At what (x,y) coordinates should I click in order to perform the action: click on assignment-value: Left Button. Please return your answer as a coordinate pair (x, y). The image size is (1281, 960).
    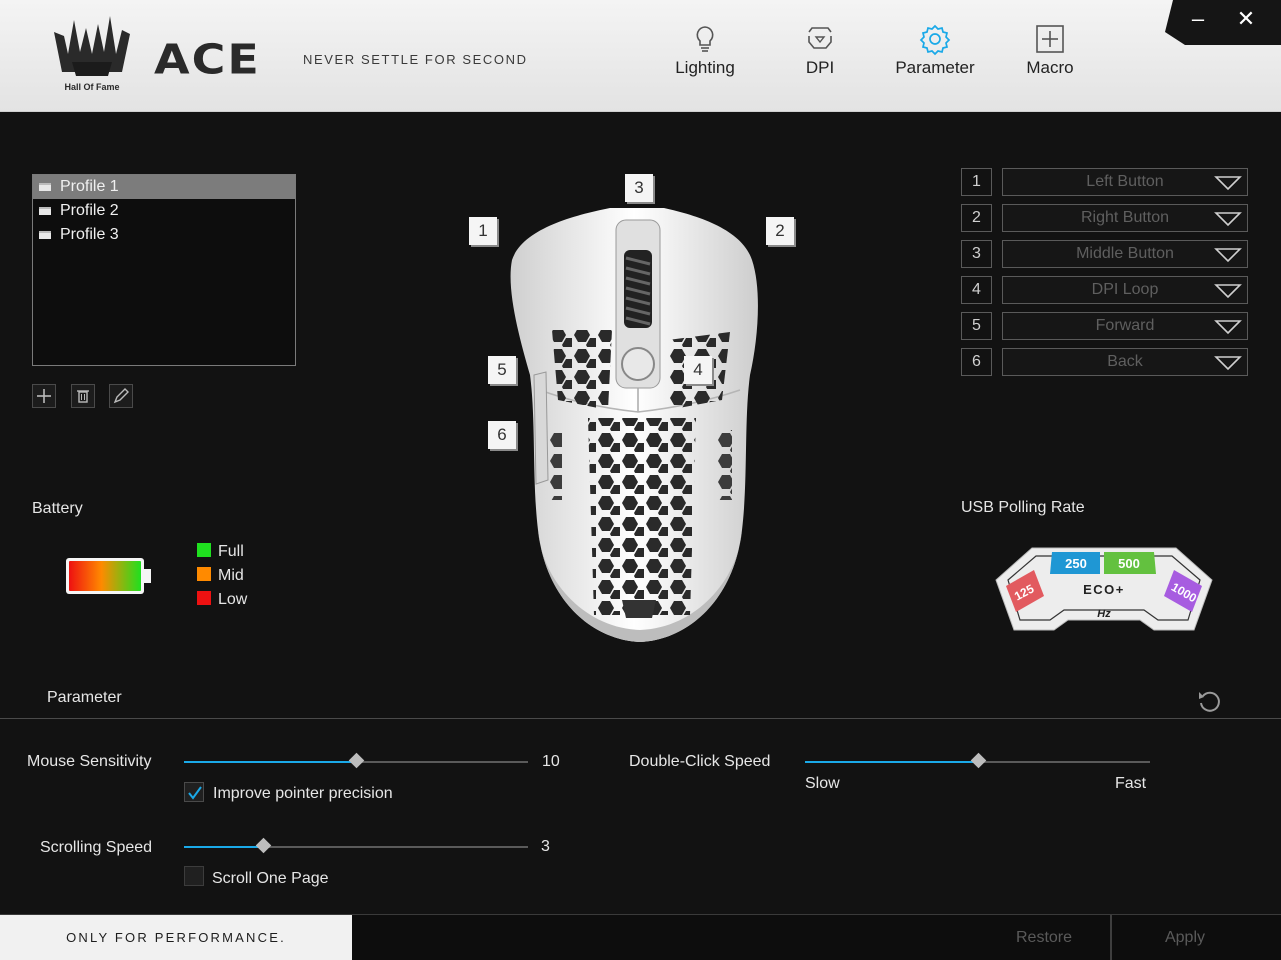
    Looking at the image, I should click on (1125, 181).